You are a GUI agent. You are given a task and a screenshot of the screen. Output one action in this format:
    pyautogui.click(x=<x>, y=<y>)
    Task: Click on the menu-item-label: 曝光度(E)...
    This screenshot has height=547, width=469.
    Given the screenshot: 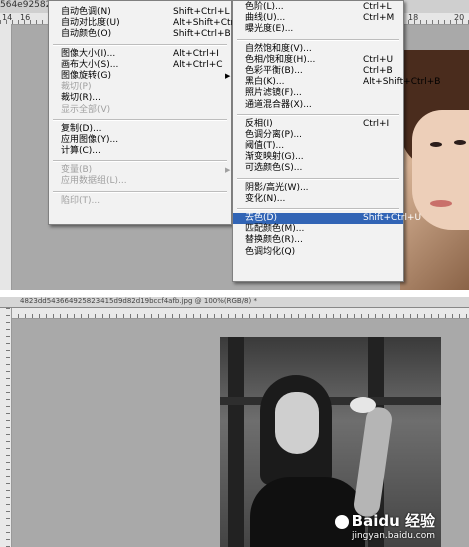 What is the action you would take?
    pyautogui.click(x=269, y=29)
    